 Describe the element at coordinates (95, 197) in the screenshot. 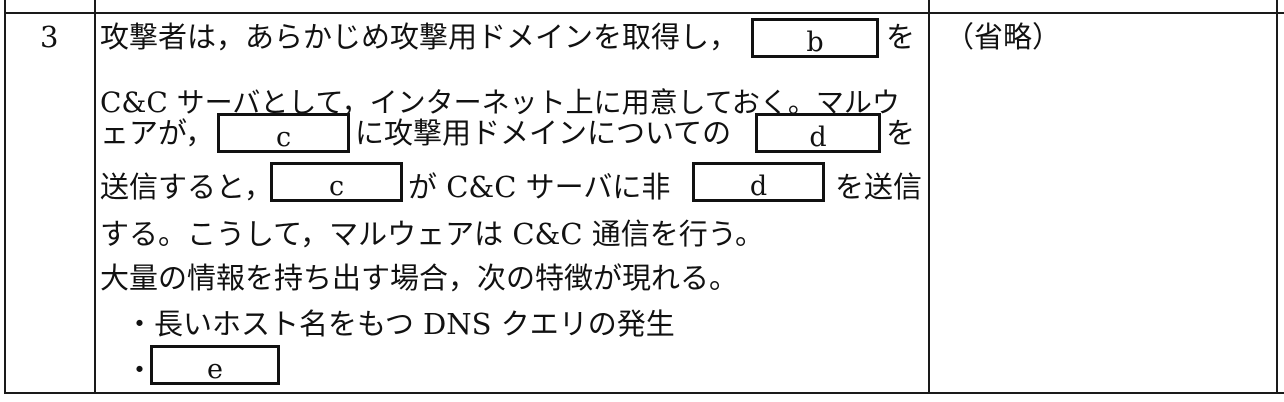

I see `column-divider-number` at that location.